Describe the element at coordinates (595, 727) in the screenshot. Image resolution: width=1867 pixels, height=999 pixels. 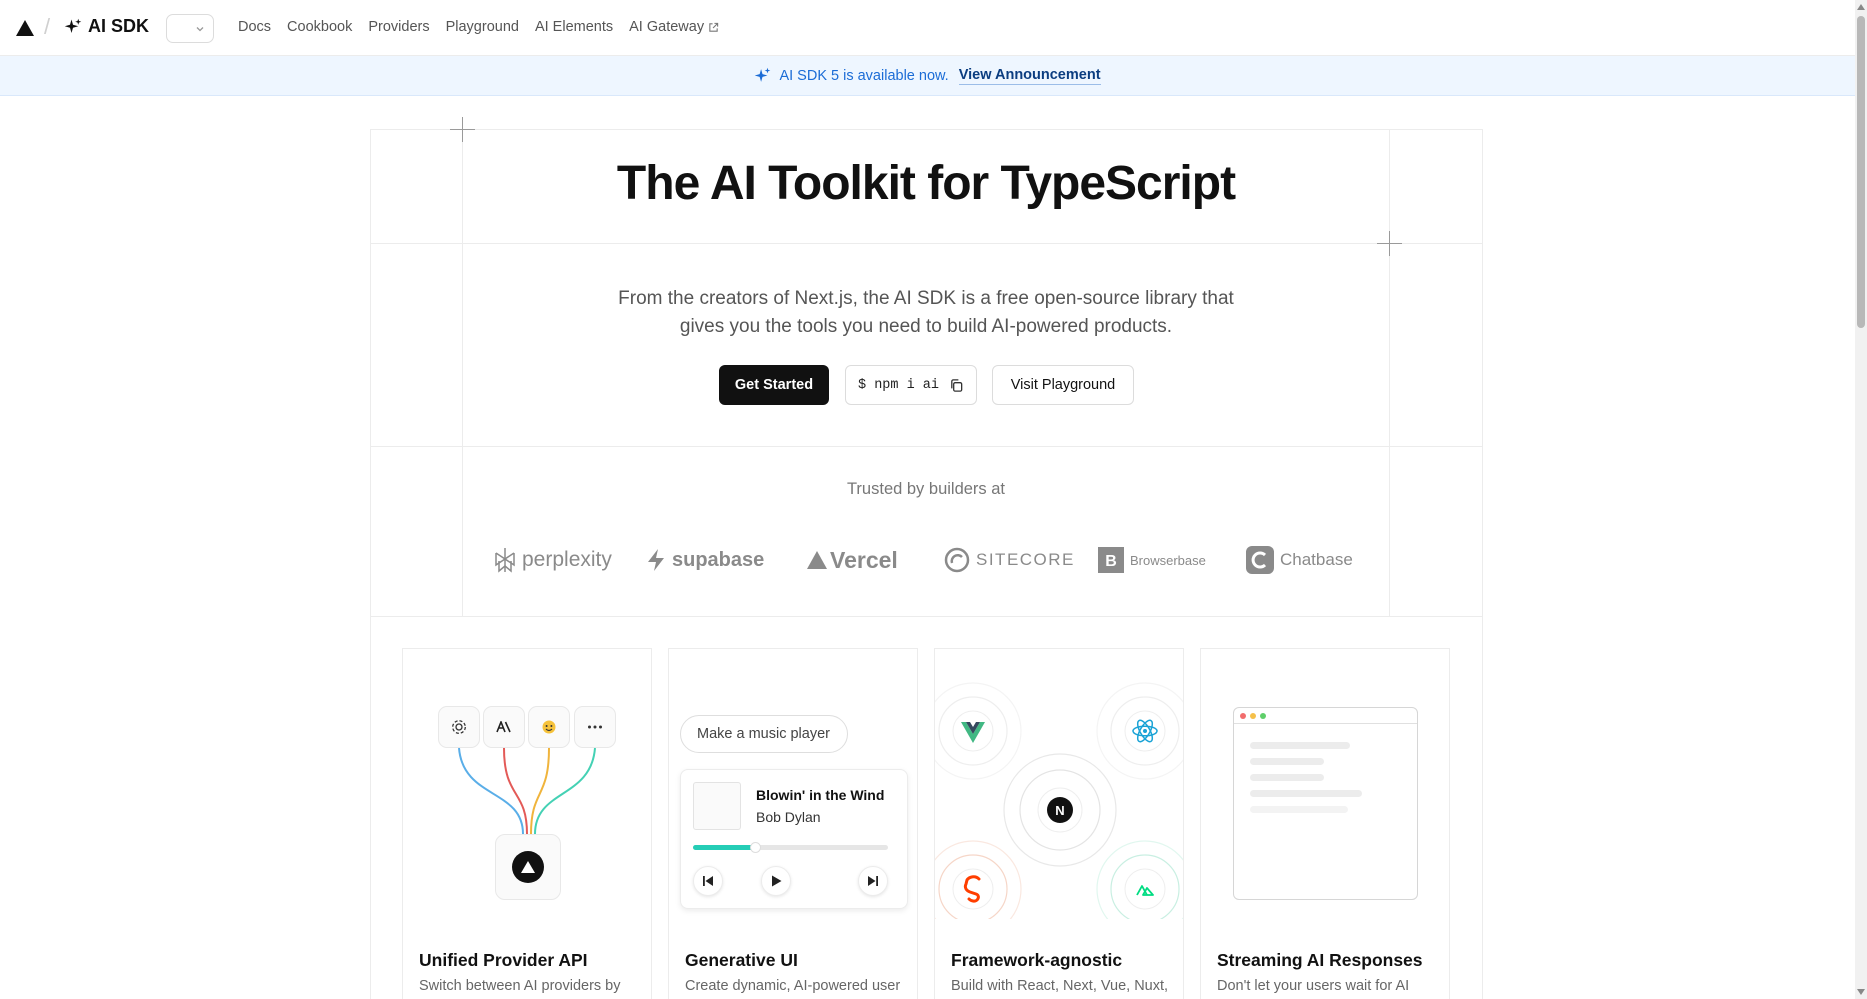
I see `more-icon` at that location.